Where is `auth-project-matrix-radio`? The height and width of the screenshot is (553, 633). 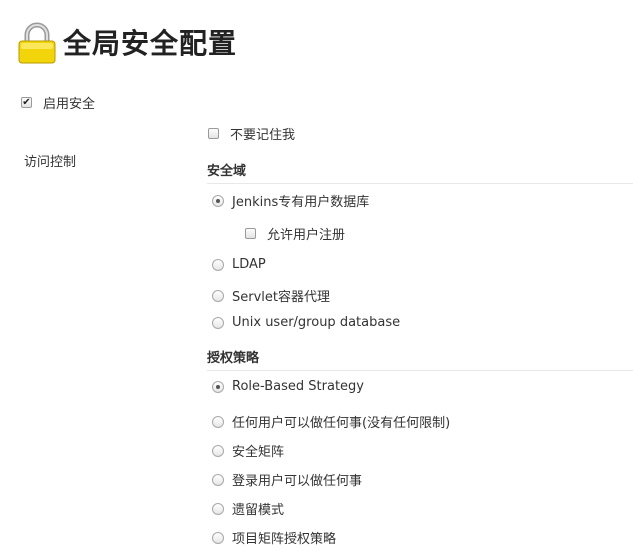
auth-project-matrix-radio is located at coordinates (218, 537).